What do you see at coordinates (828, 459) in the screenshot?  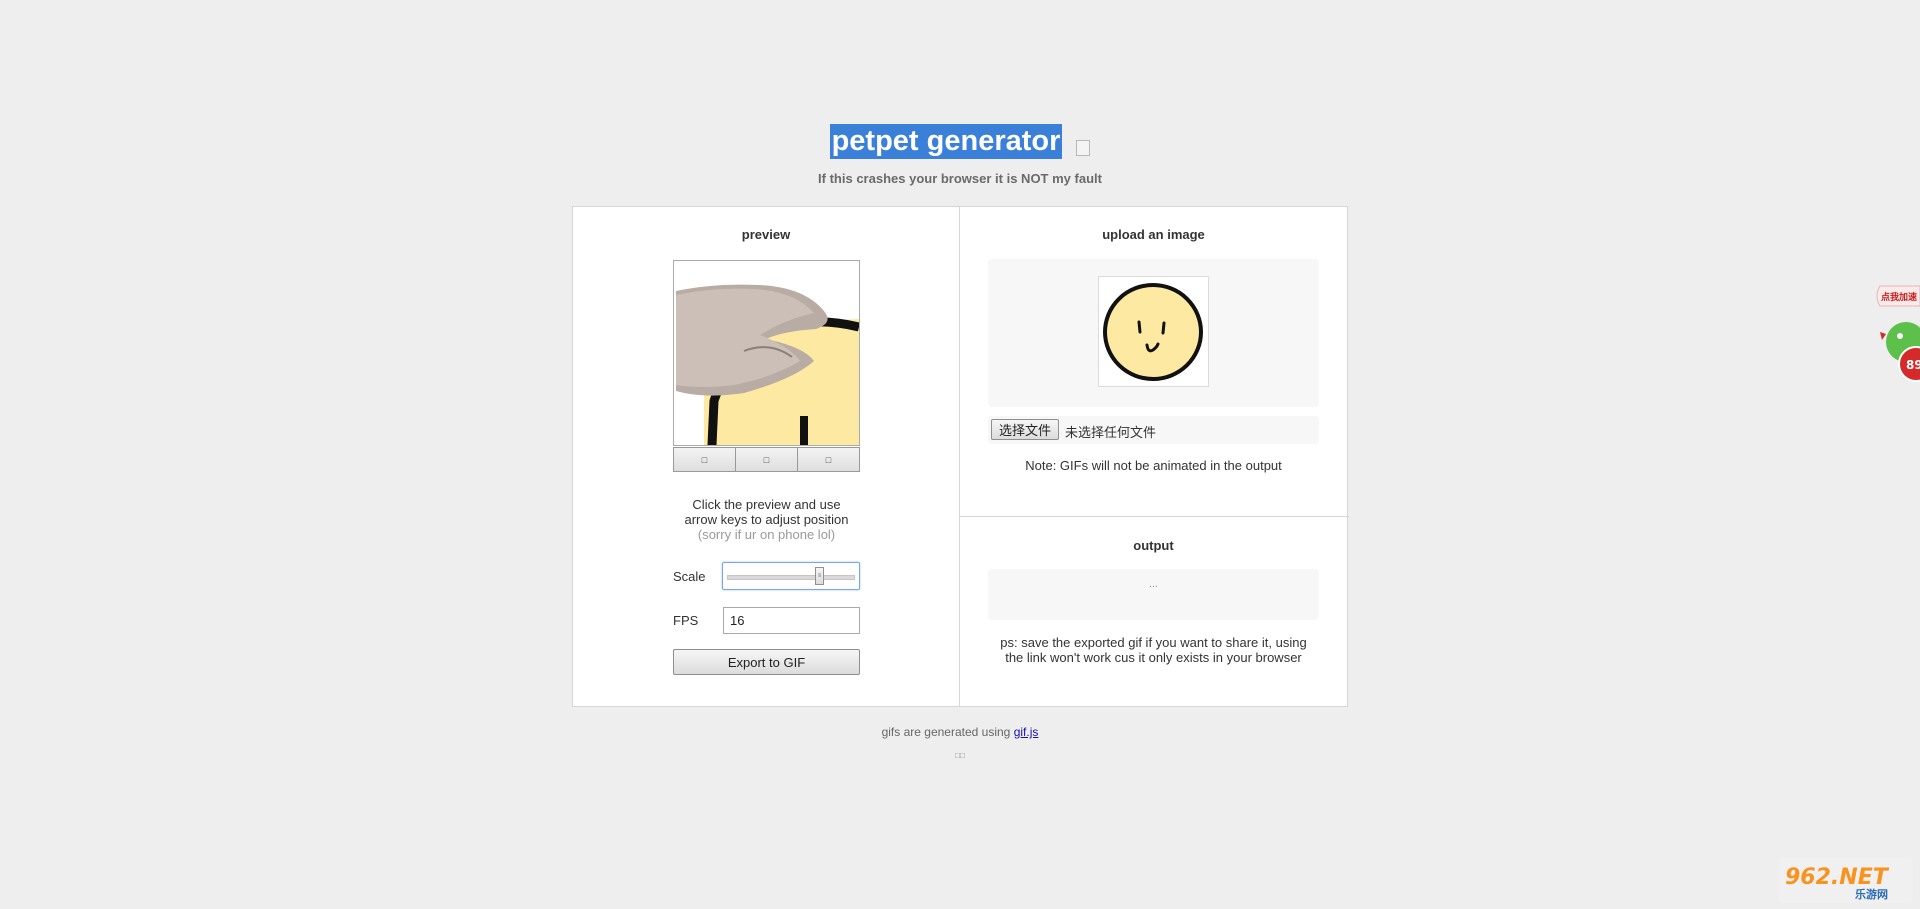 I see `preview-control-button-3: □` at bounding box center [828, 459].